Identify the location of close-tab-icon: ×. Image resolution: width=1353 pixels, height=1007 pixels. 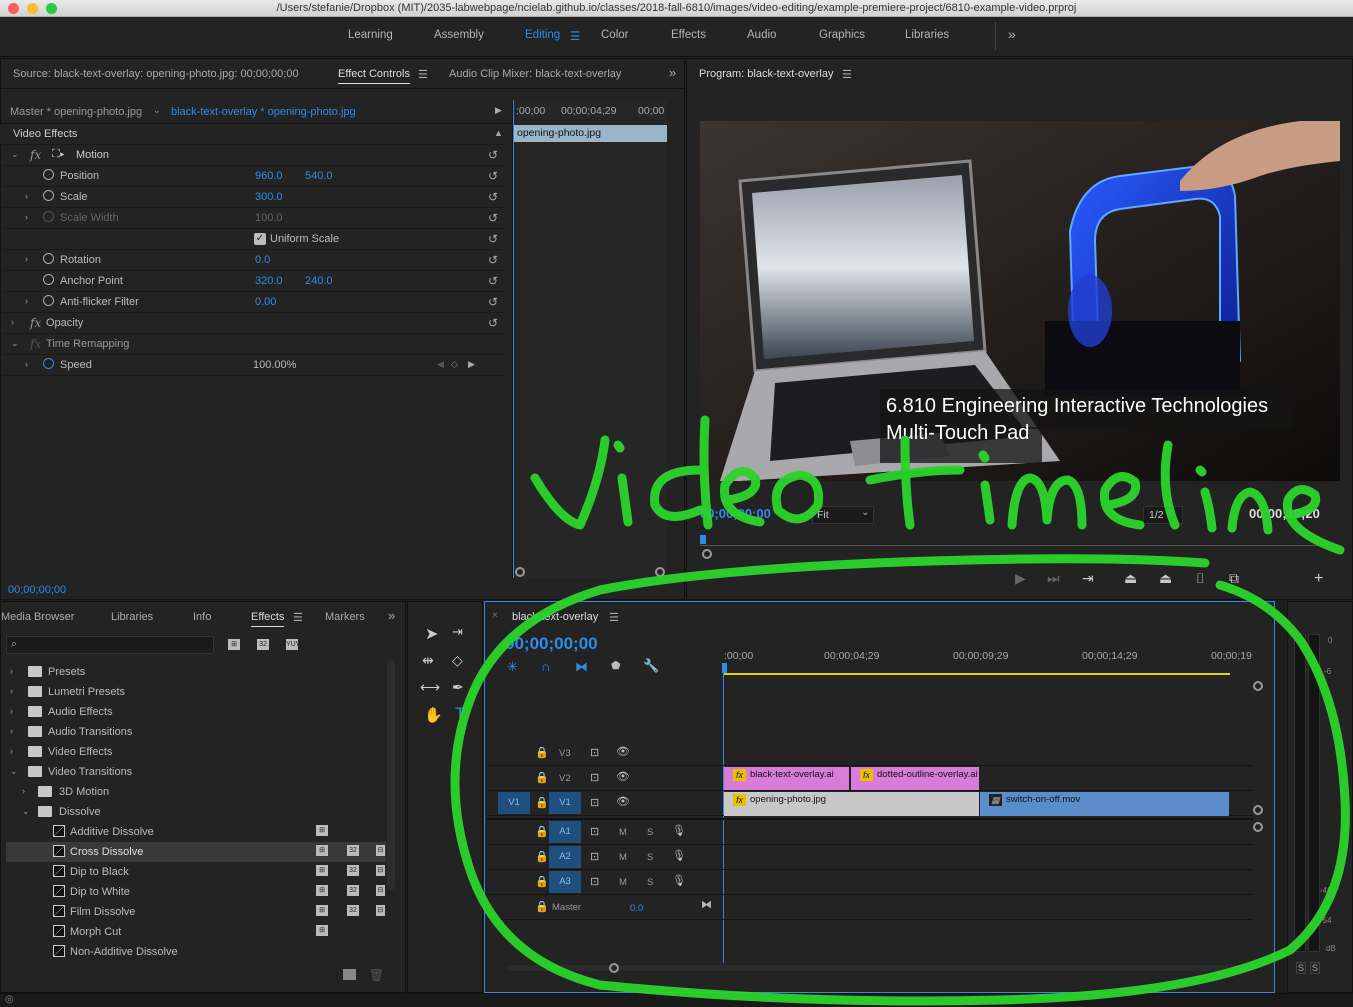
(495, 615).